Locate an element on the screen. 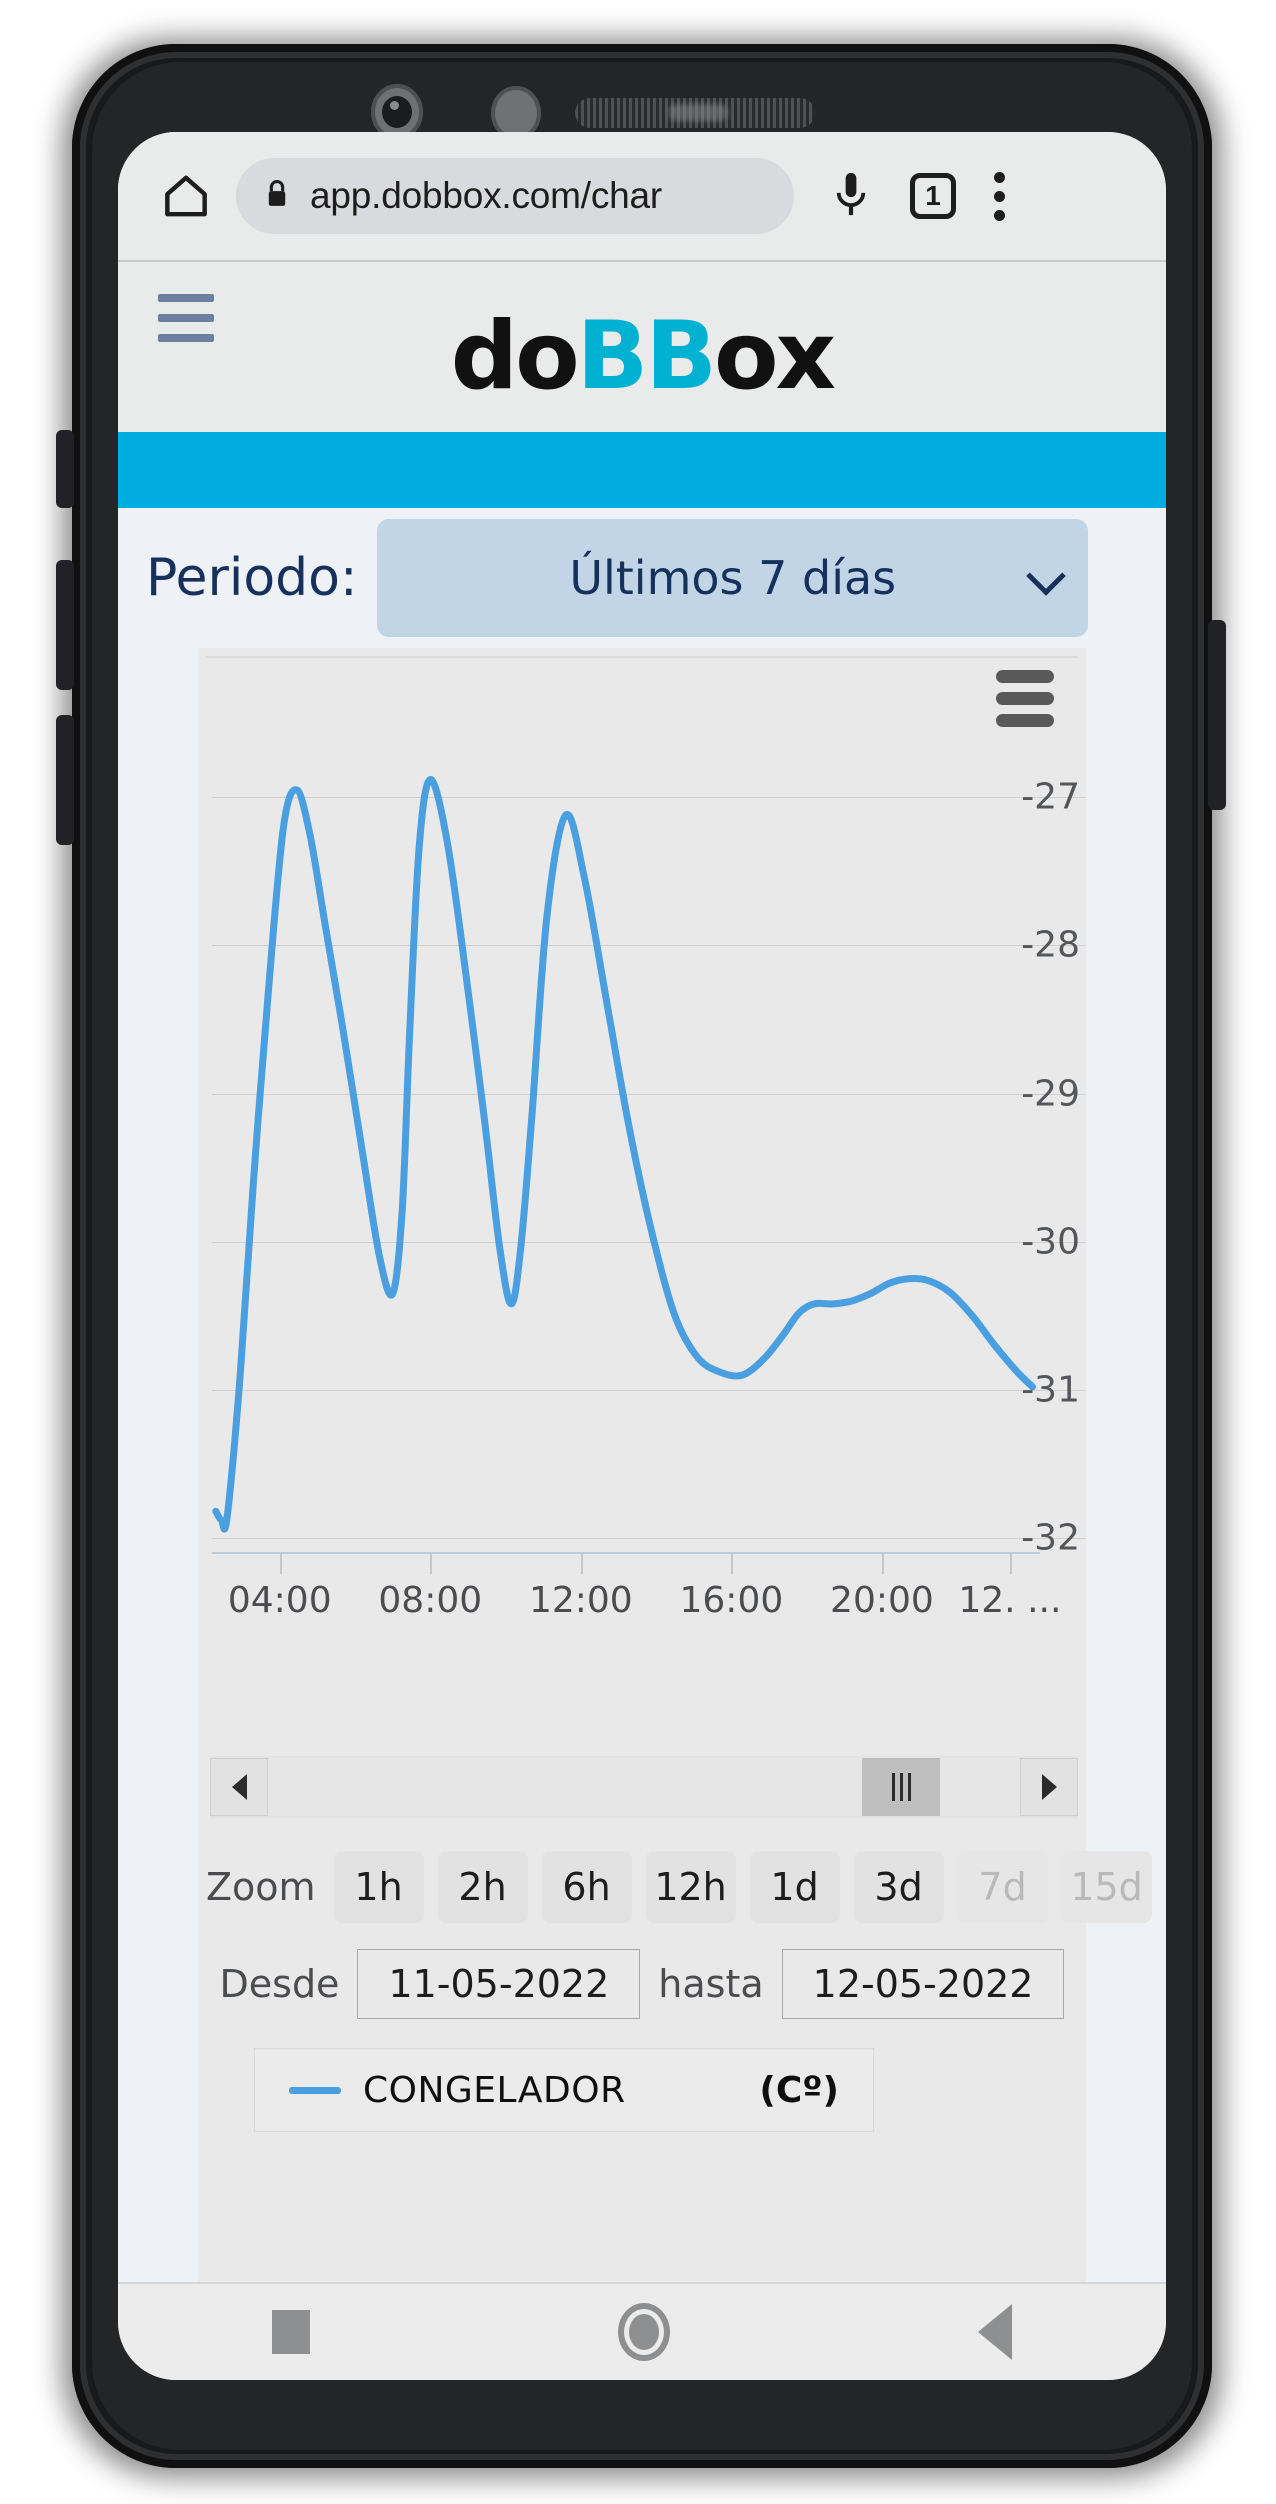  logo-text-part1: do is located at coordinates (515, 356).